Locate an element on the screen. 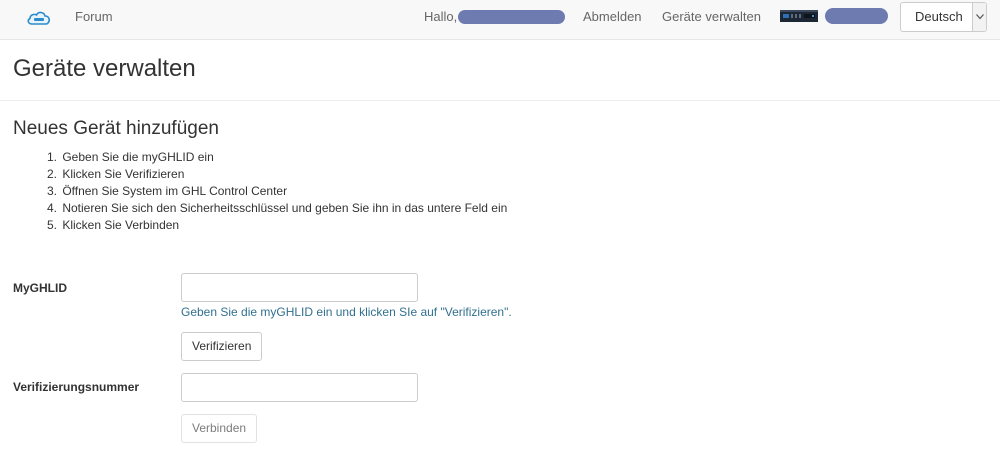 Image resolution: width=1000 pixels, height=451 pixels. verification-number-label: Verifizierungsnummer is located at coordinates (76, 387).